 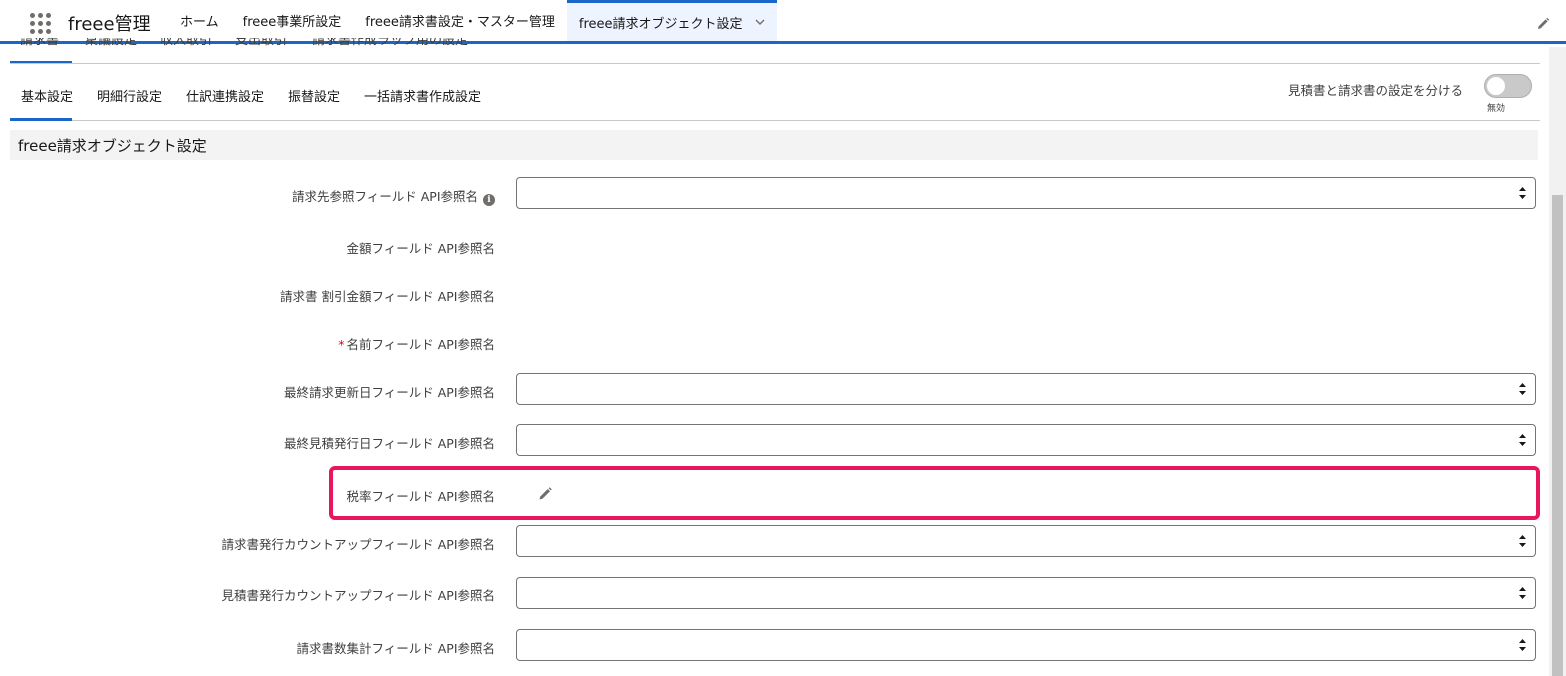 What do you see at coordinates (186, 43) in the screenshot?
I see `upper-tab-income: 収入取引` at bounding box center [186, 43].